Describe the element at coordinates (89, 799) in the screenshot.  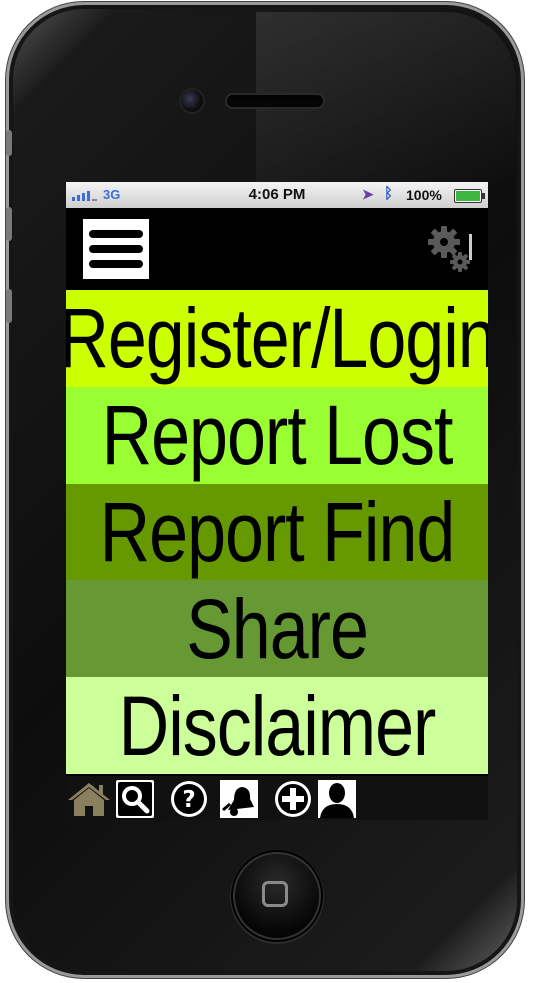
I see `home-icon` at that location.